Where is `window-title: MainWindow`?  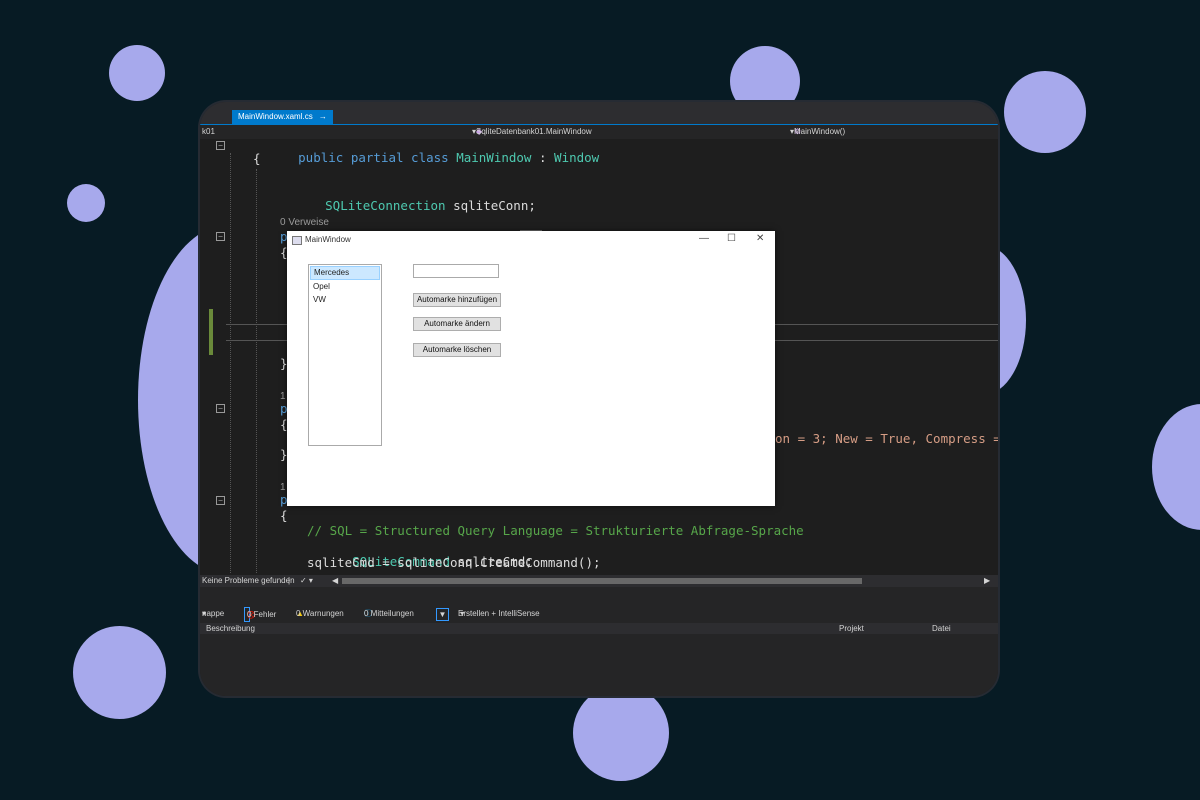 window-title: MainWindow is located at coordinates (328, 239).